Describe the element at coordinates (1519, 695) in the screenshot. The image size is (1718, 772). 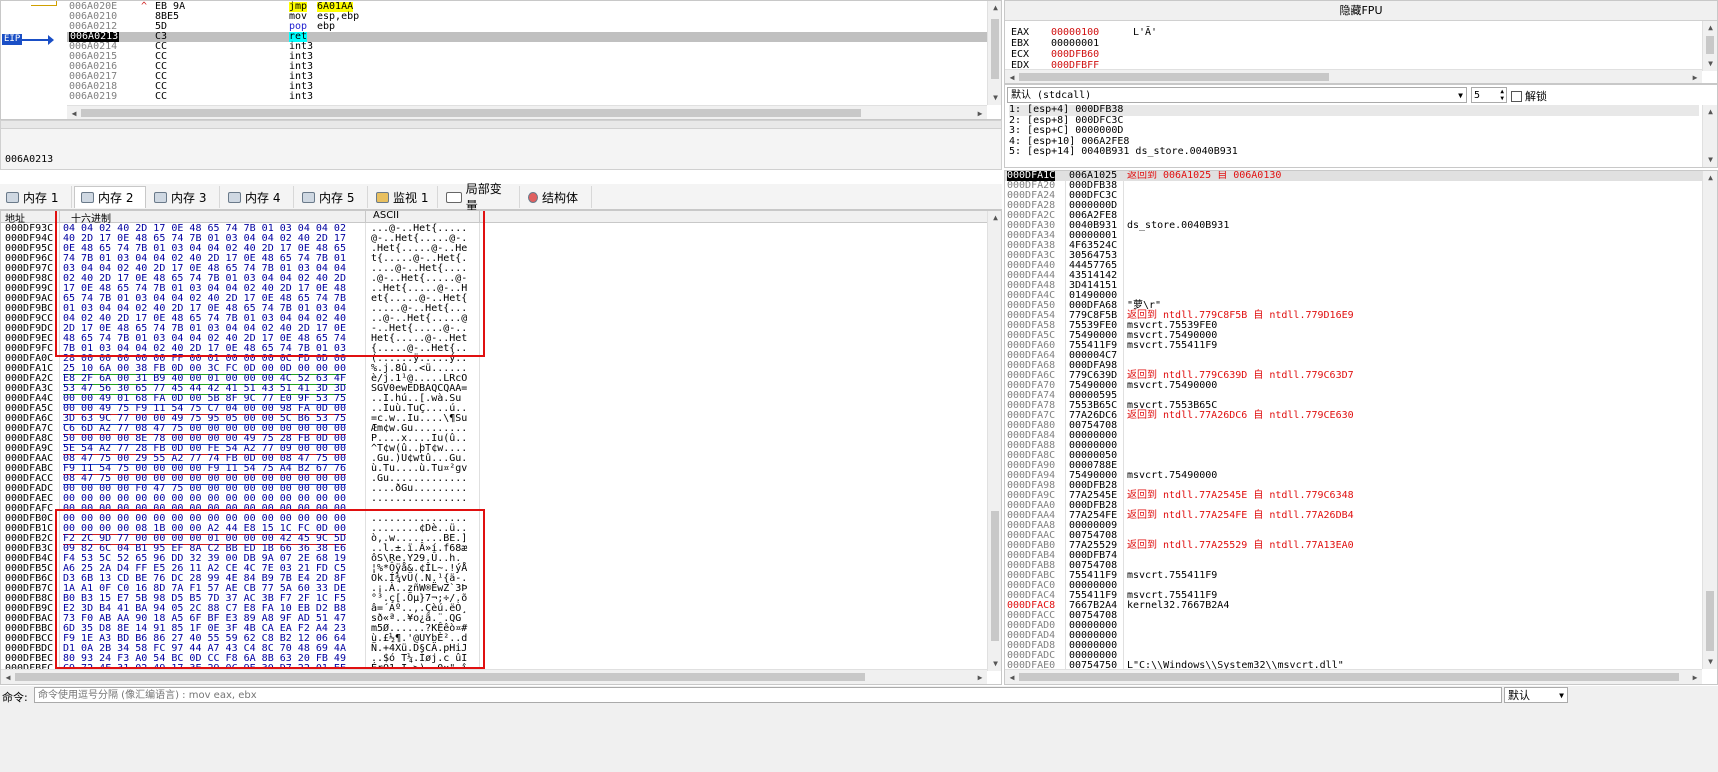
I see `command-mode-value: 默认` at that location.